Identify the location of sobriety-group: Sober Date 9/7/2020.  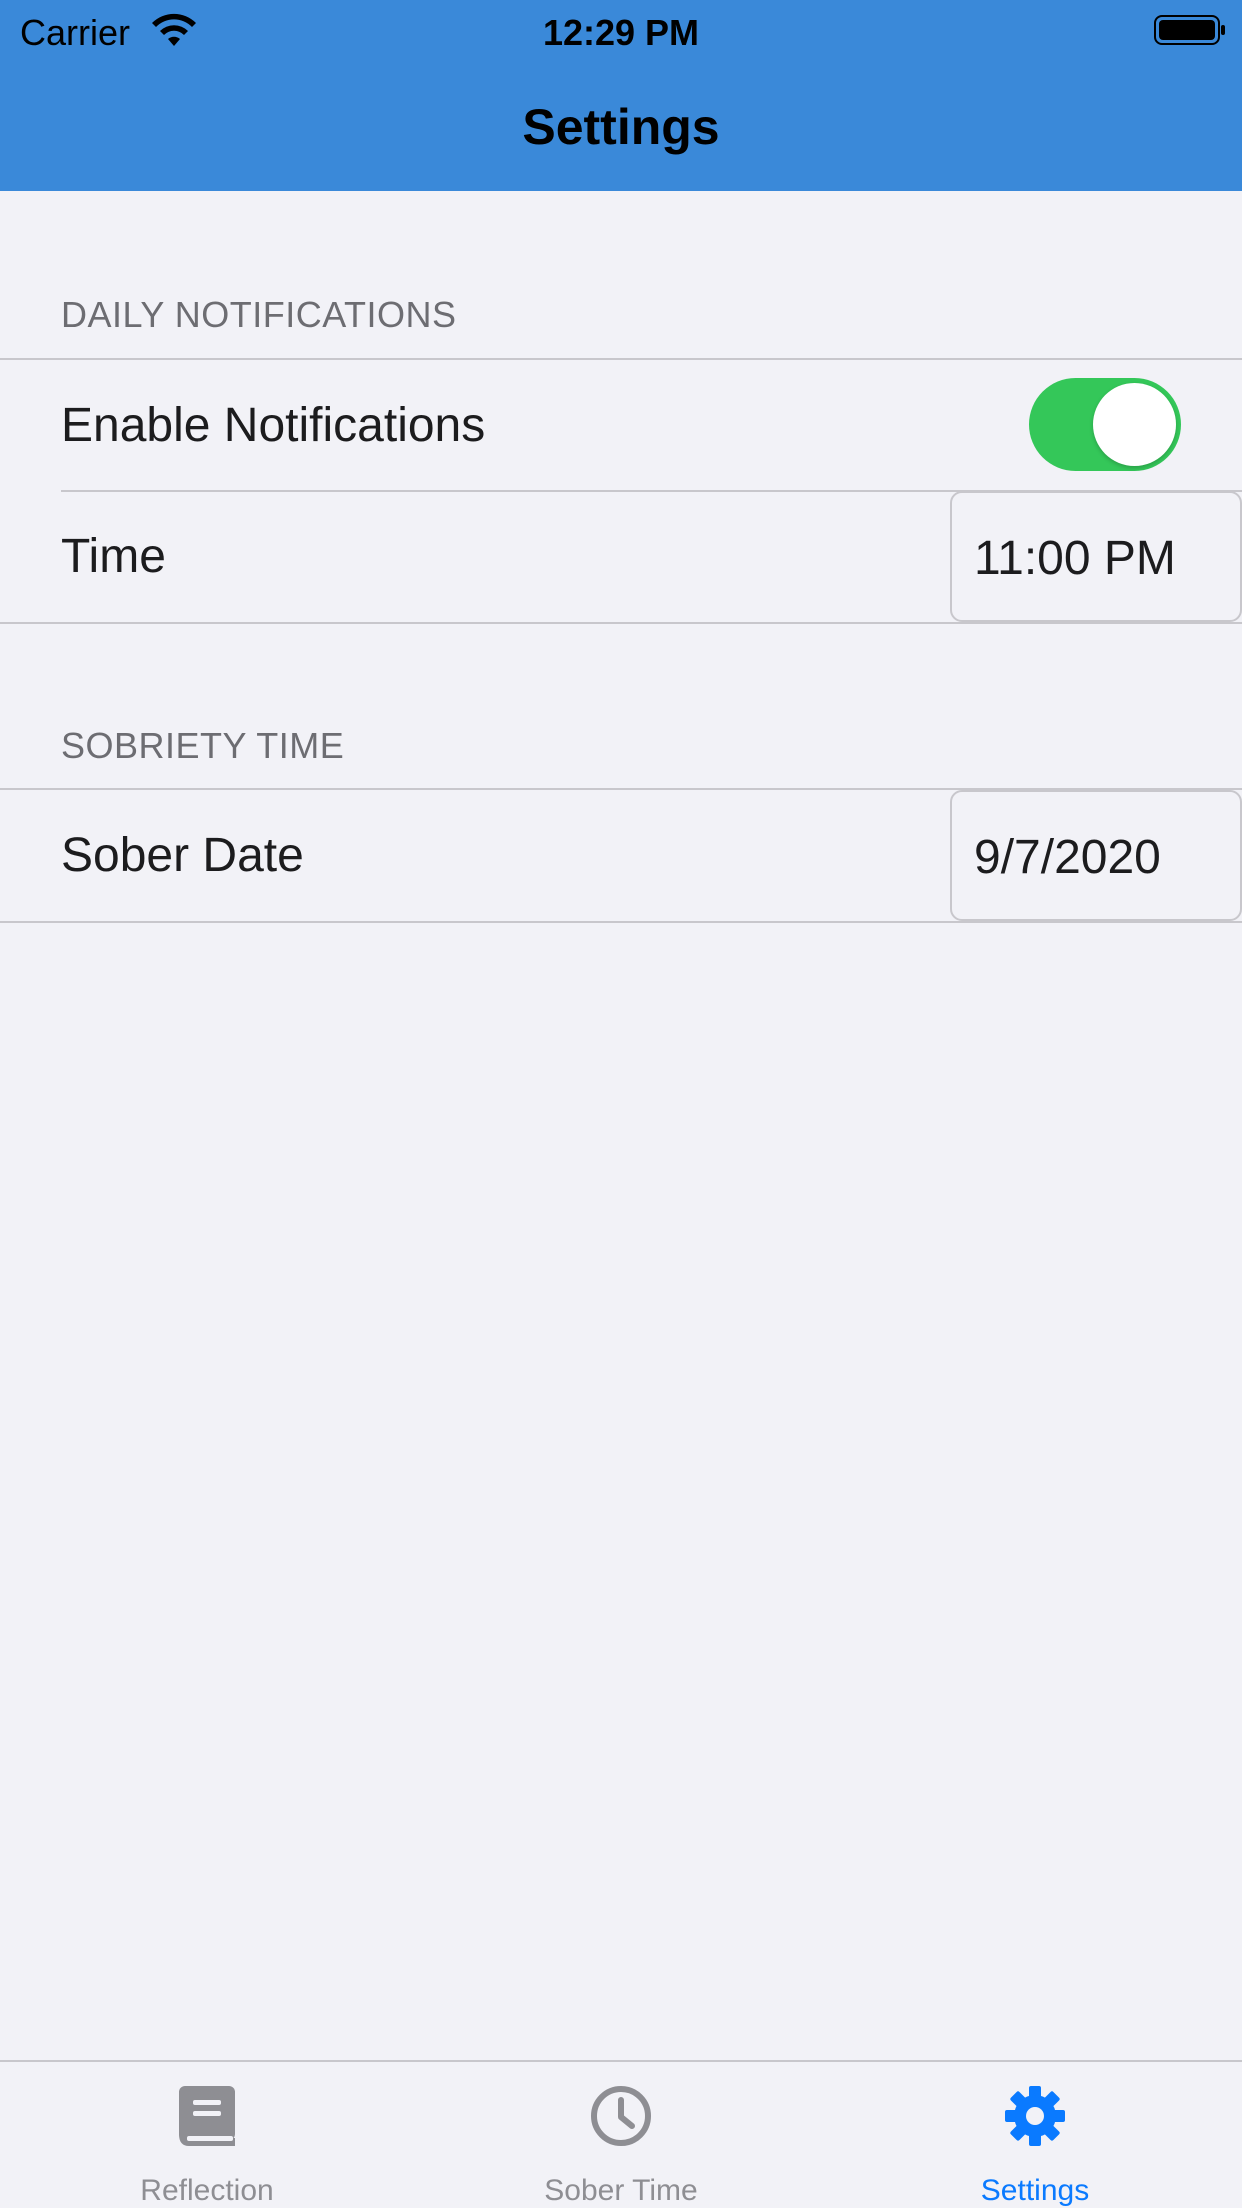
(621, 855).